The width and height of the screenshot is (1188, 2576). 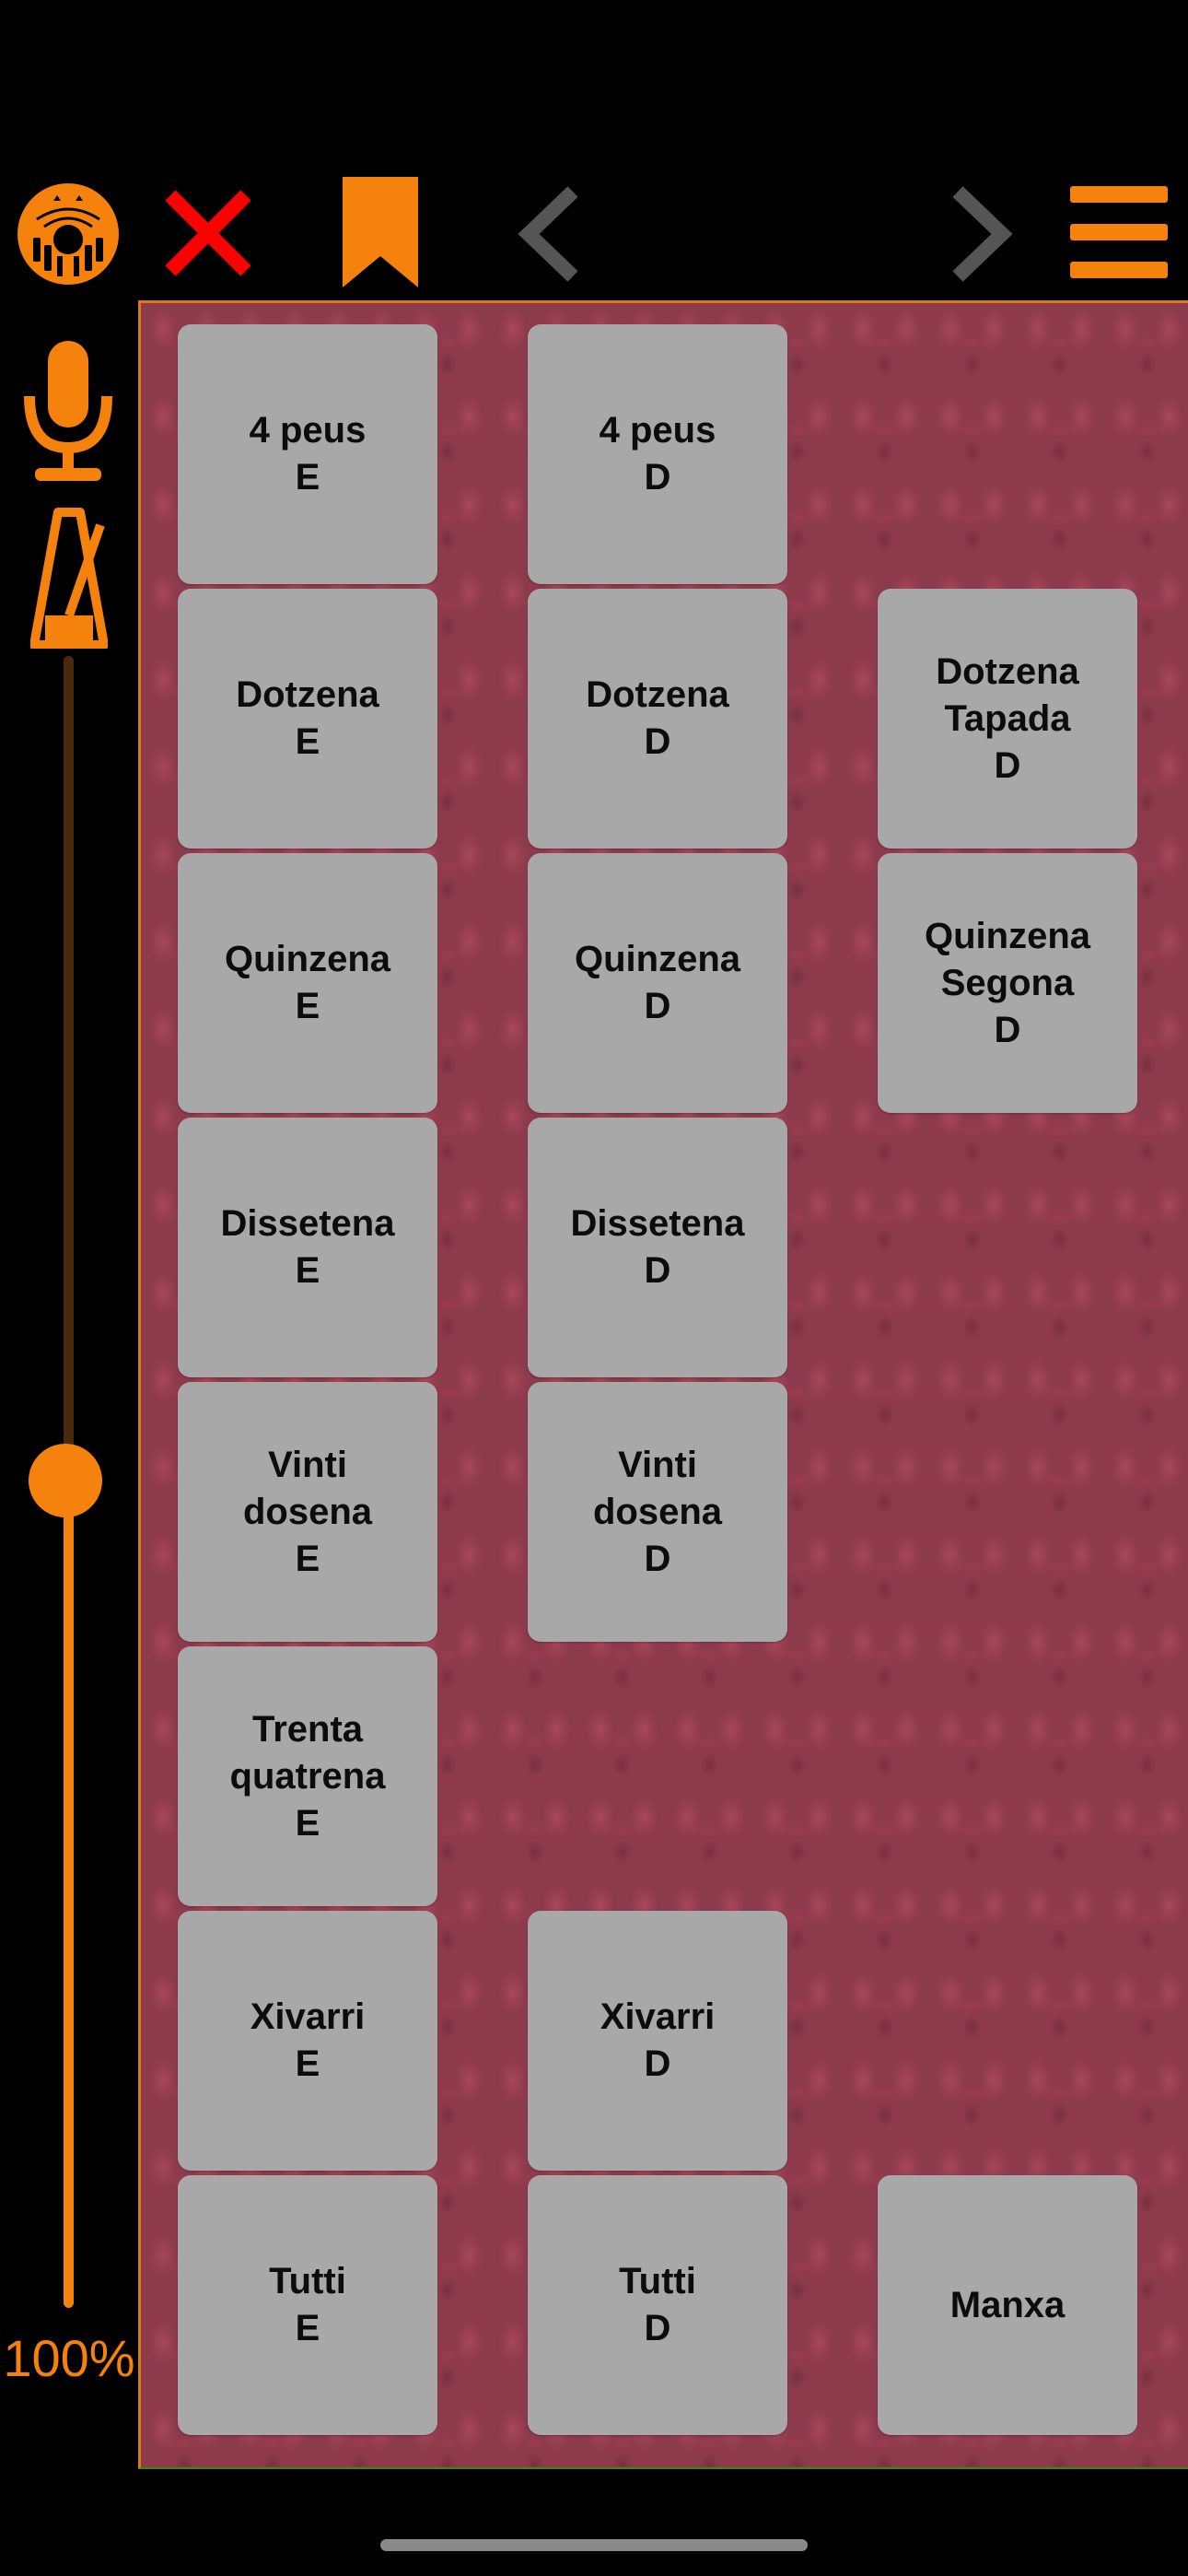 I want to click on stop-button-dotzena-tapada-d: Dotzena Tapada D, so click(x=1007, y=719).